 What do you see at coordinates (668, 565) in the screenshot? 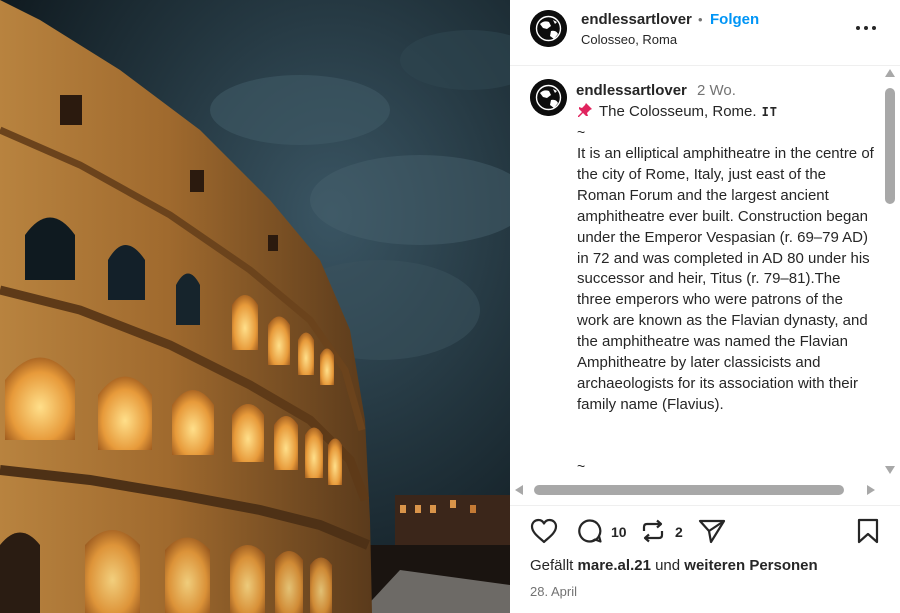
I see `likes-connector: und` at bounding box center [668, 565].